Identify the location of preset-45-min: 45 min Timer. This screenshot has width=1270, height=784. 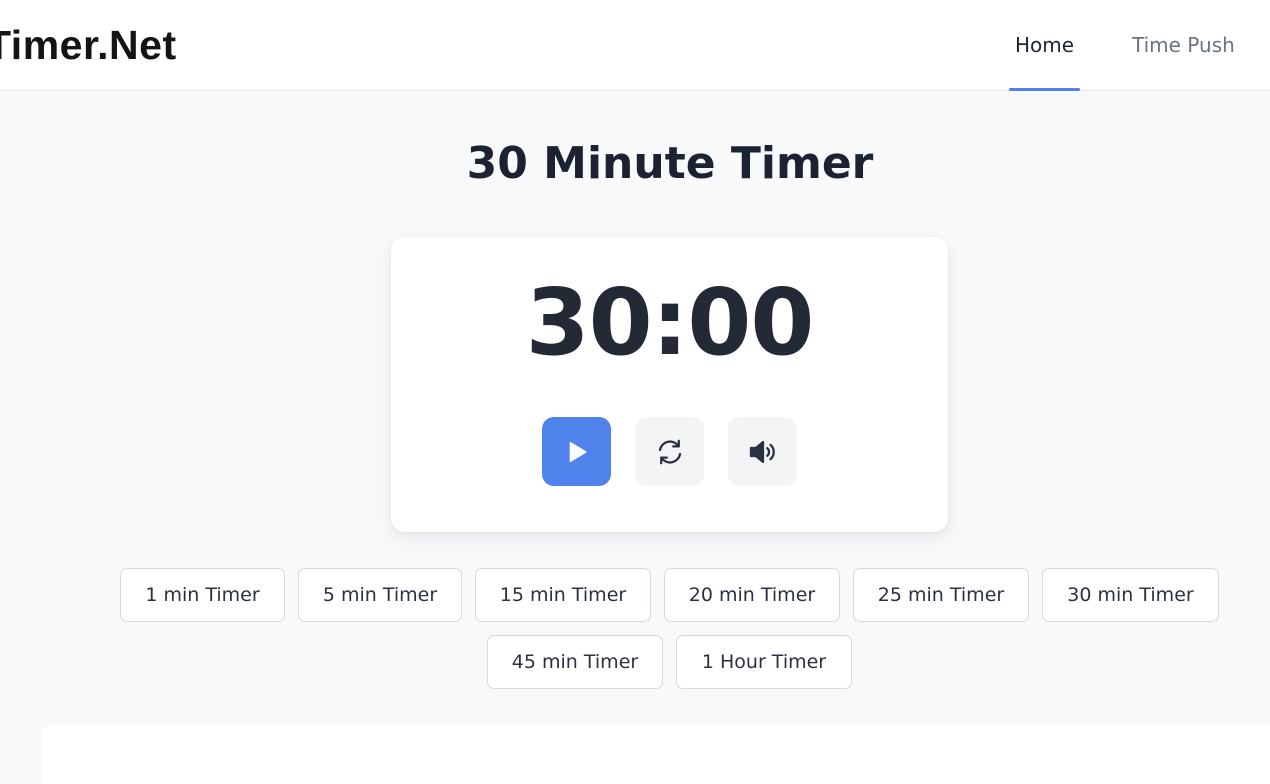
(575, 662).